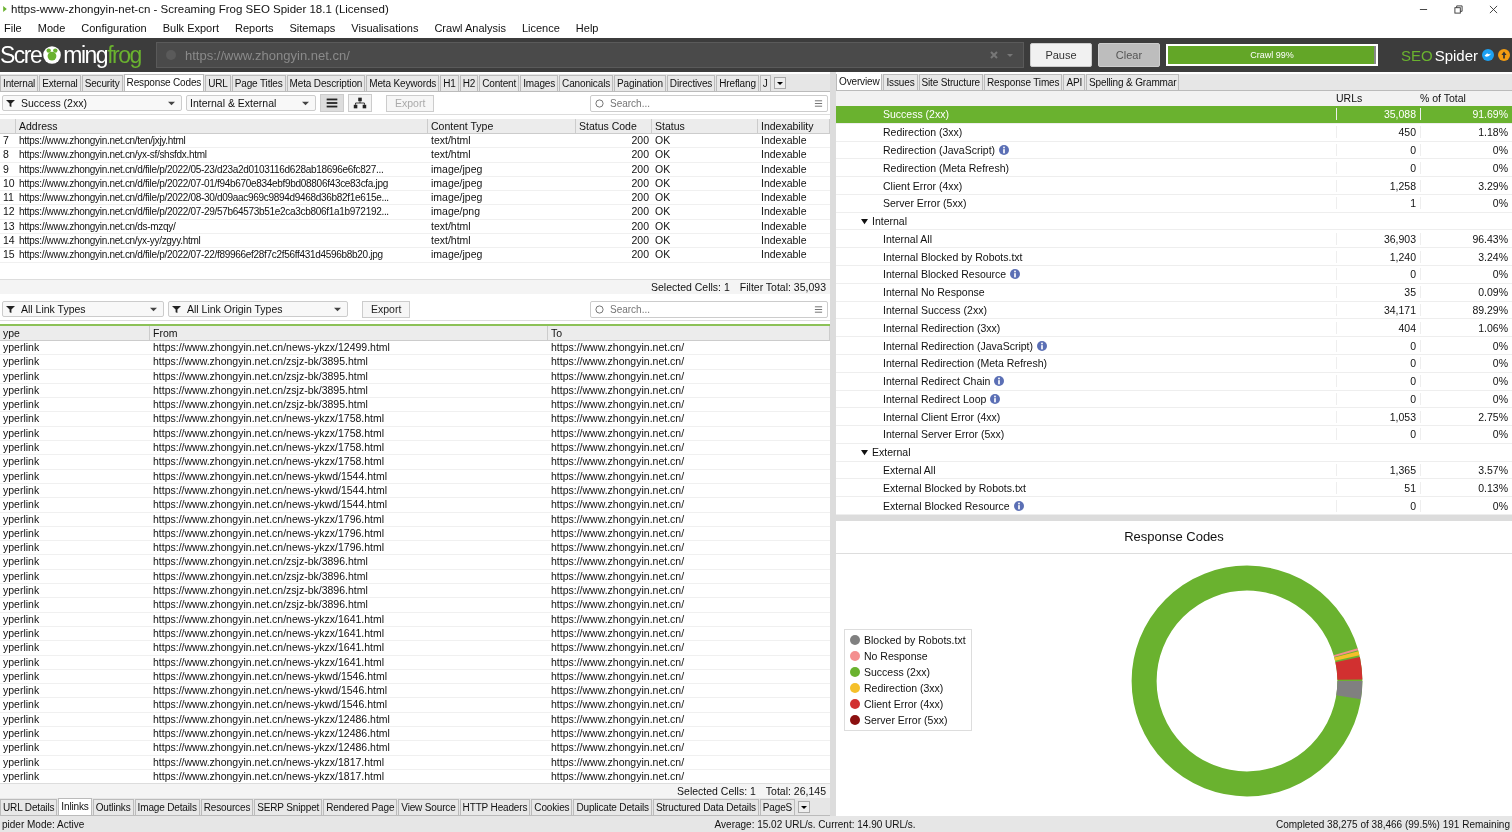  What do you see at coordinates (1466, 98) in the screenshot?
I see `column-header: % of Total` at bounding box center [1466, 98].